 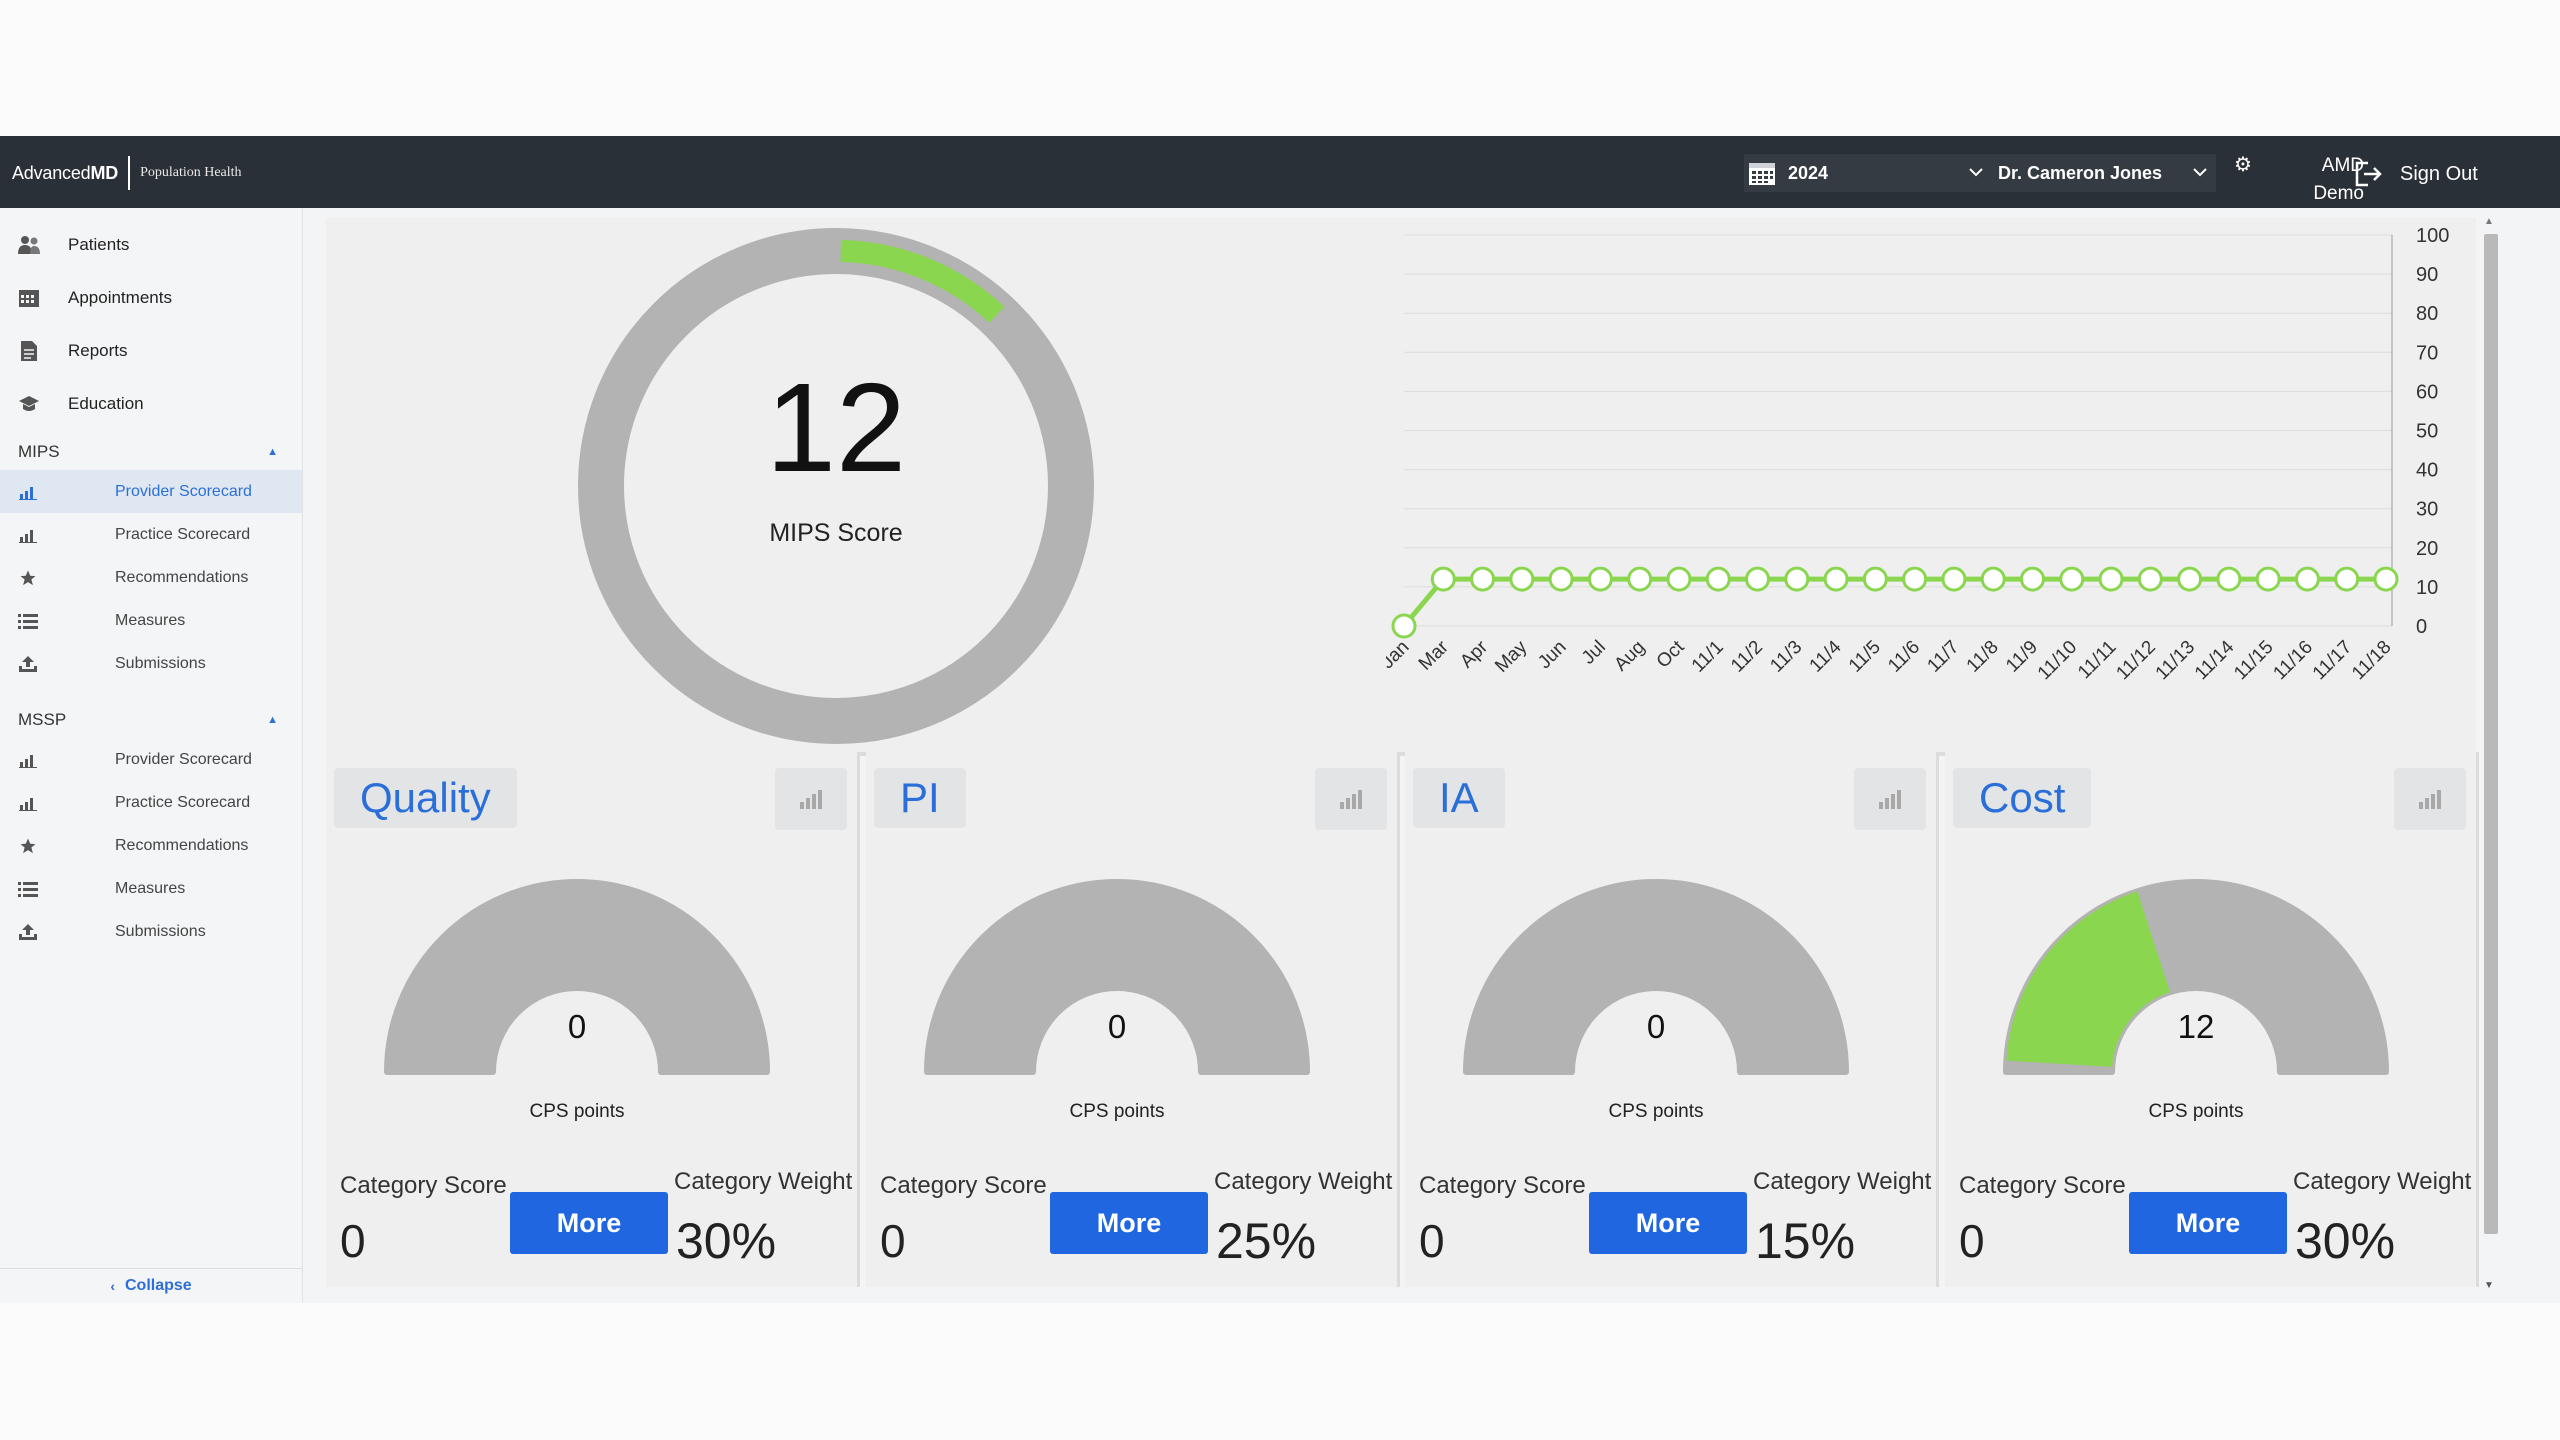 What do you see at coordinates (151, 759) in the screenshot?
I see `sidebar-item-mssp-provider-scorecard: Provider Scorecard` at bounding box center [151, 759].